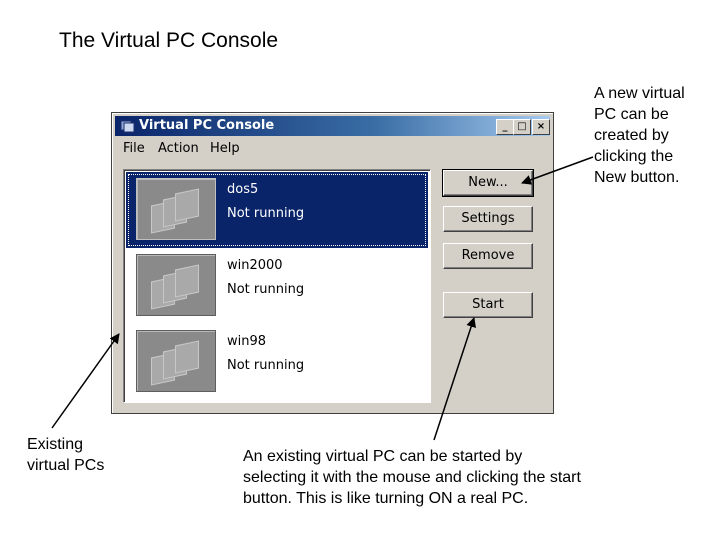 This screenshot has height=540, width=720. I want to click on arrow-to-new-button, so click(557, 170).